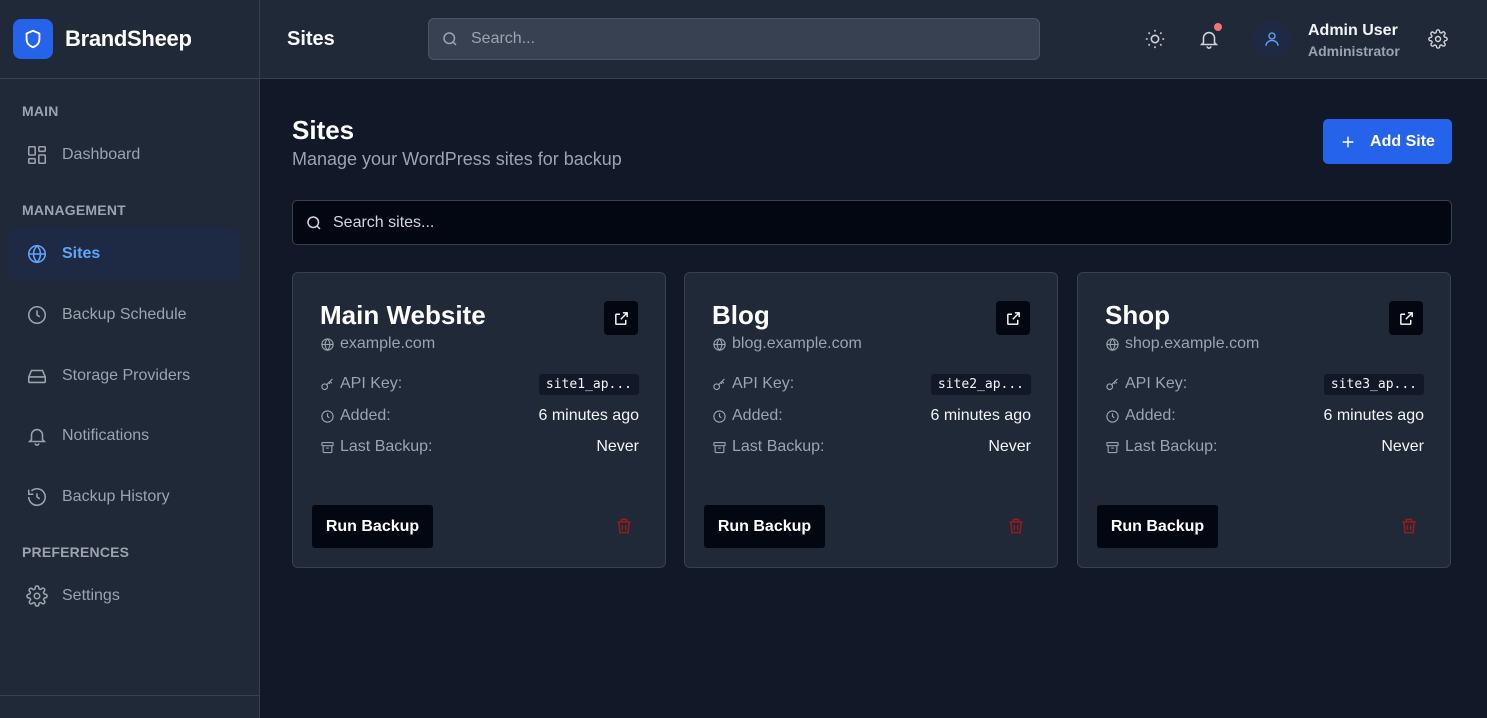 Image resolution: width=1487 pixels, height=718 pixels. What do you see at coordinates (1354, 51) in the screenshot?
I see `user-role: Administrator` at bounding box center [1354, 51].